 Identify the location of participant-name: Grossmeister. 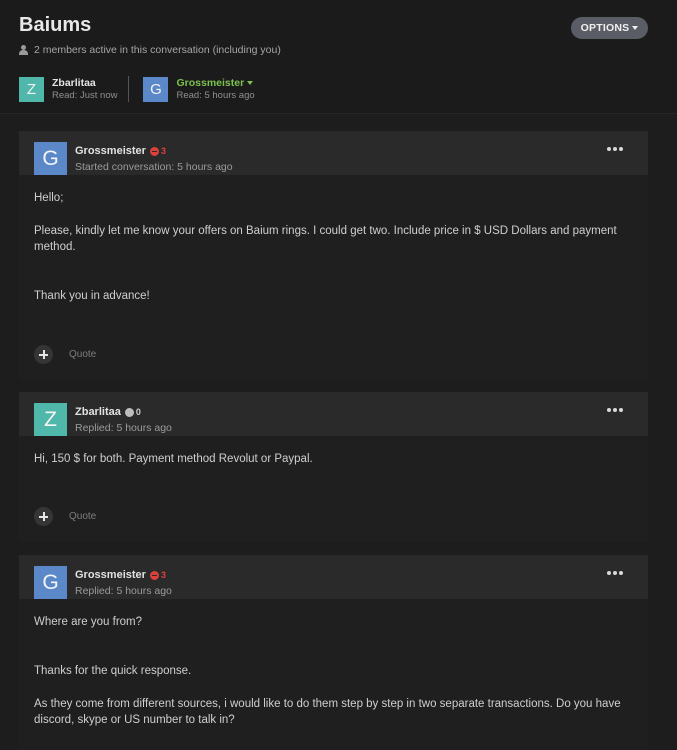
(210, 83).